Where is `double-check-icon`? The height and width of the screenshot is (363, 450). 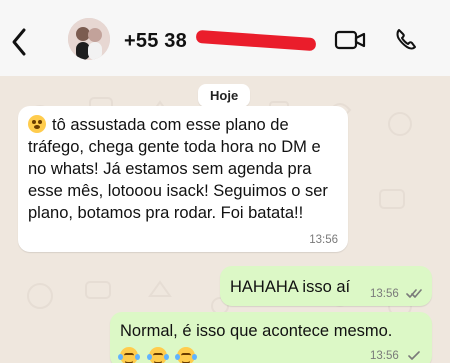 double-check-icon is located at coordinates (414, 293).